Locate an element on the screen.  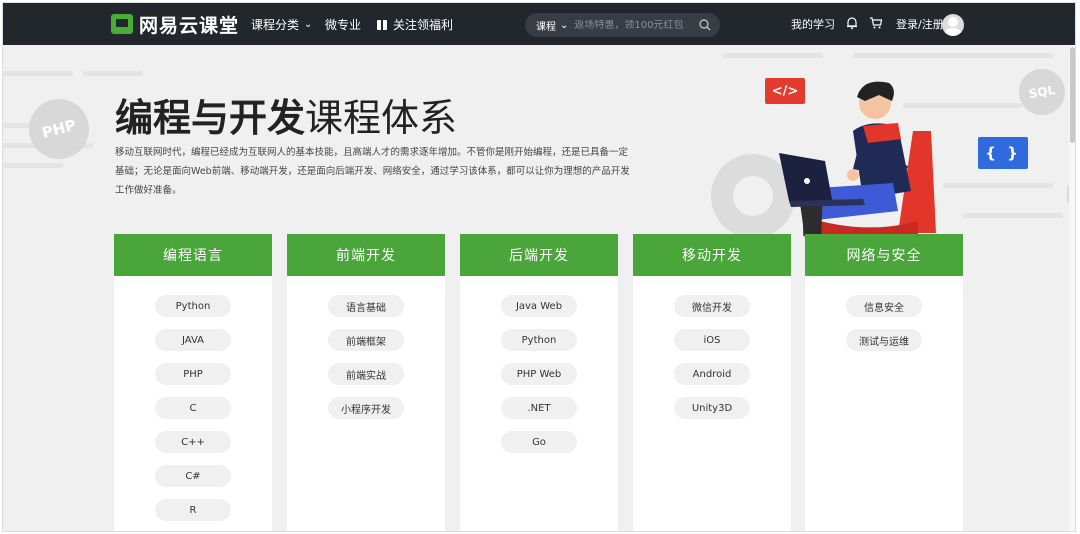
category-item-list: 语言基础前端框架前端实战小程序开发 is located at coordinates (366, 347).